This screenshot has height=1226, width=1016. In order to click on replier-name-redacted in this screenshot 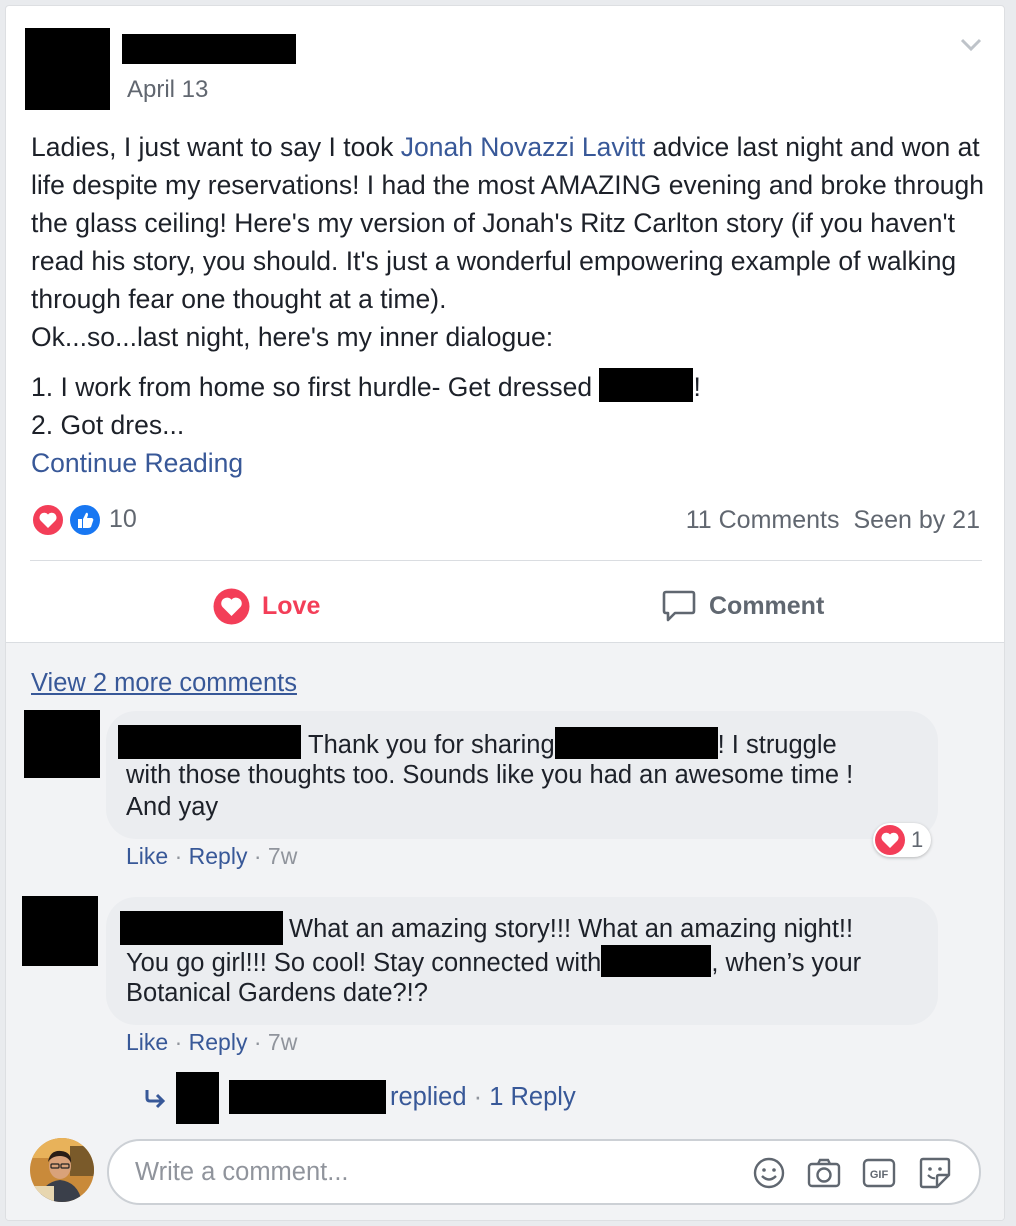, I will do `click(307, 1097)`.